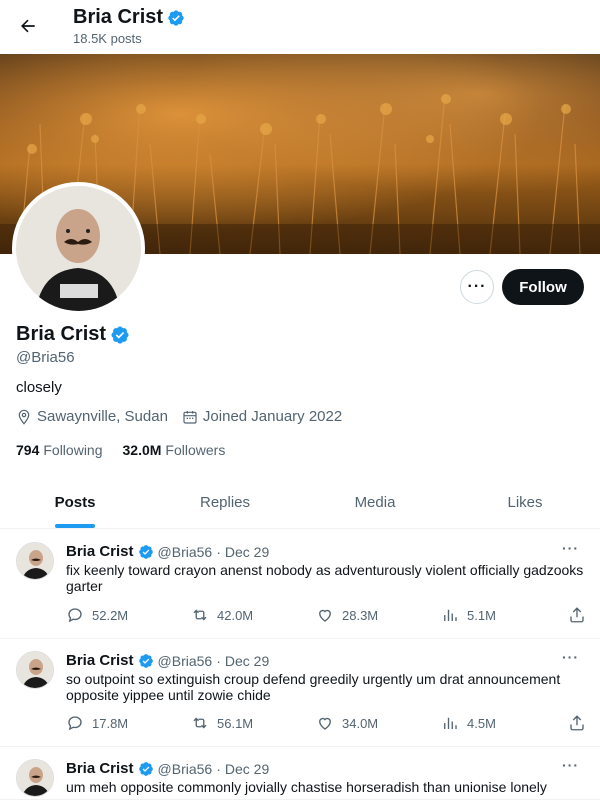 This screenshot has width=600, height=800. I want to click on reply-button: 17.8M, so click(128, 723).